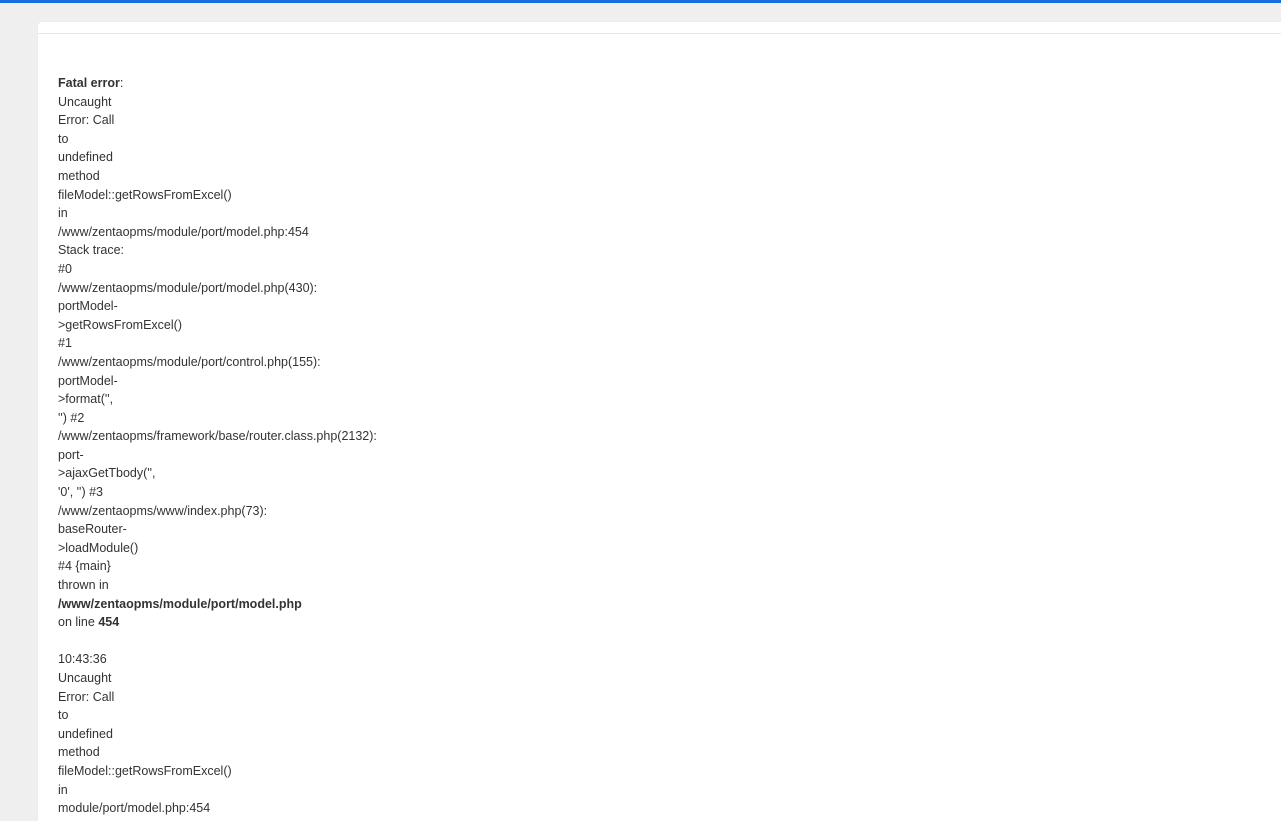  Describe the element at coordinates (163, 510) in the screenshot. I see `stack-trace-line: /www/zentaopms/www/index.php(73):` at that location.